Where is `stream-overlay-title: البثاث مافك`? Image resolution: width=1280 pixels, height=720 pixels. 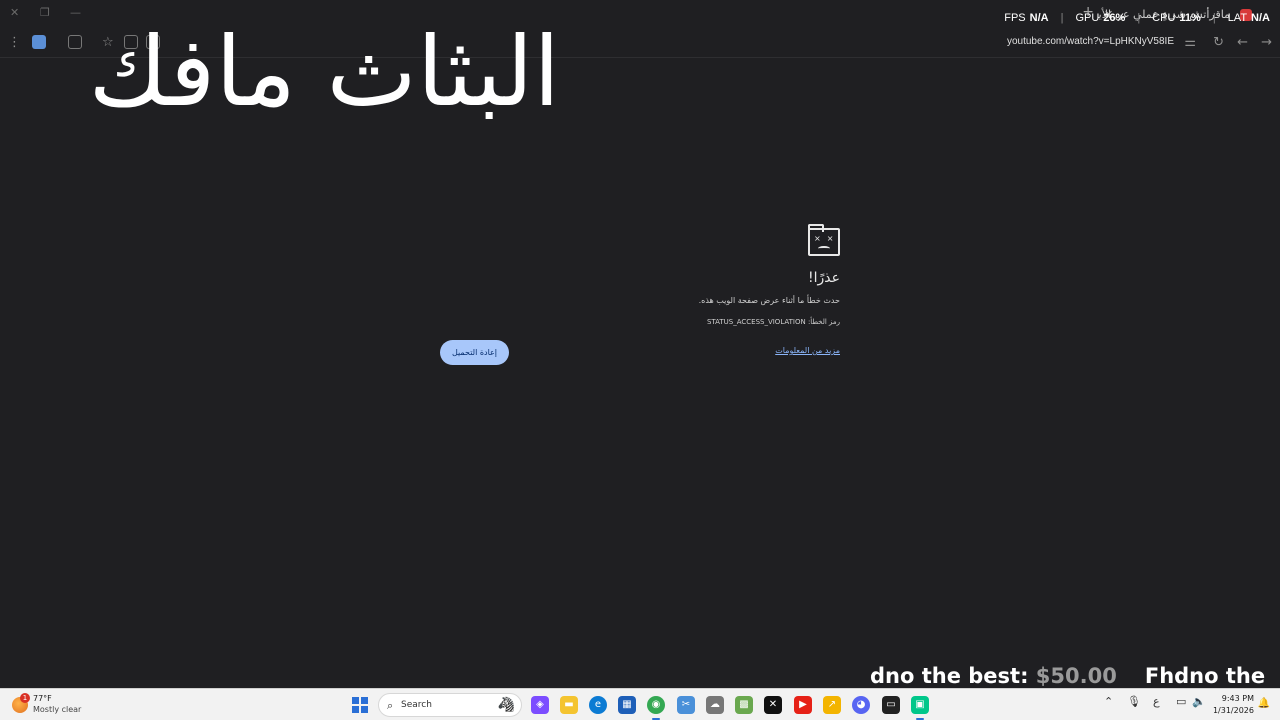
stream-overlay-title: البثاث مافك is located at coordinates (324, 72).